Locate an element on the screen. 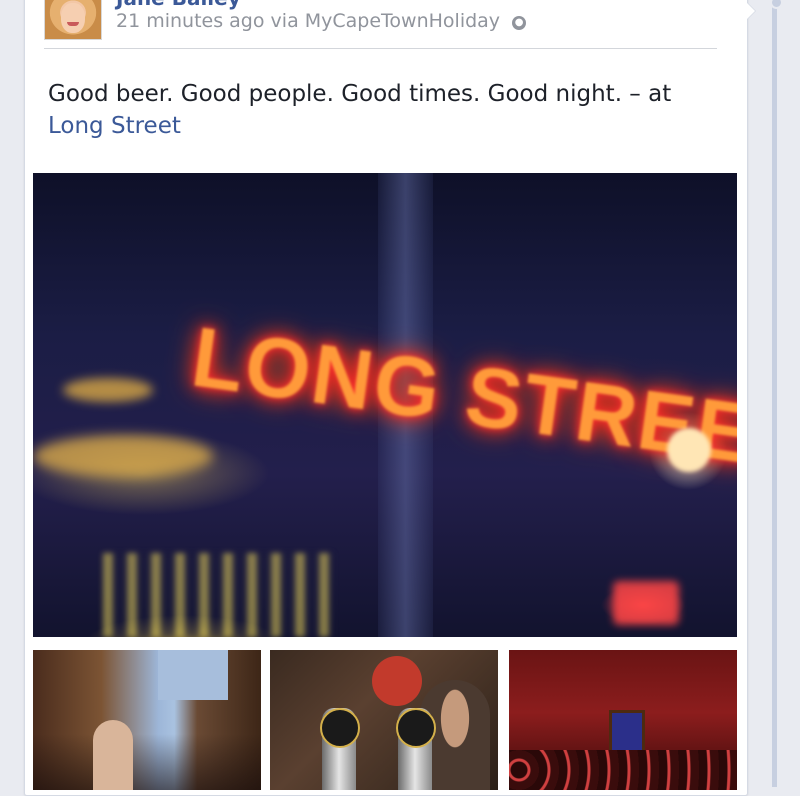  photo-bulb is located at coordinates (689, 450).